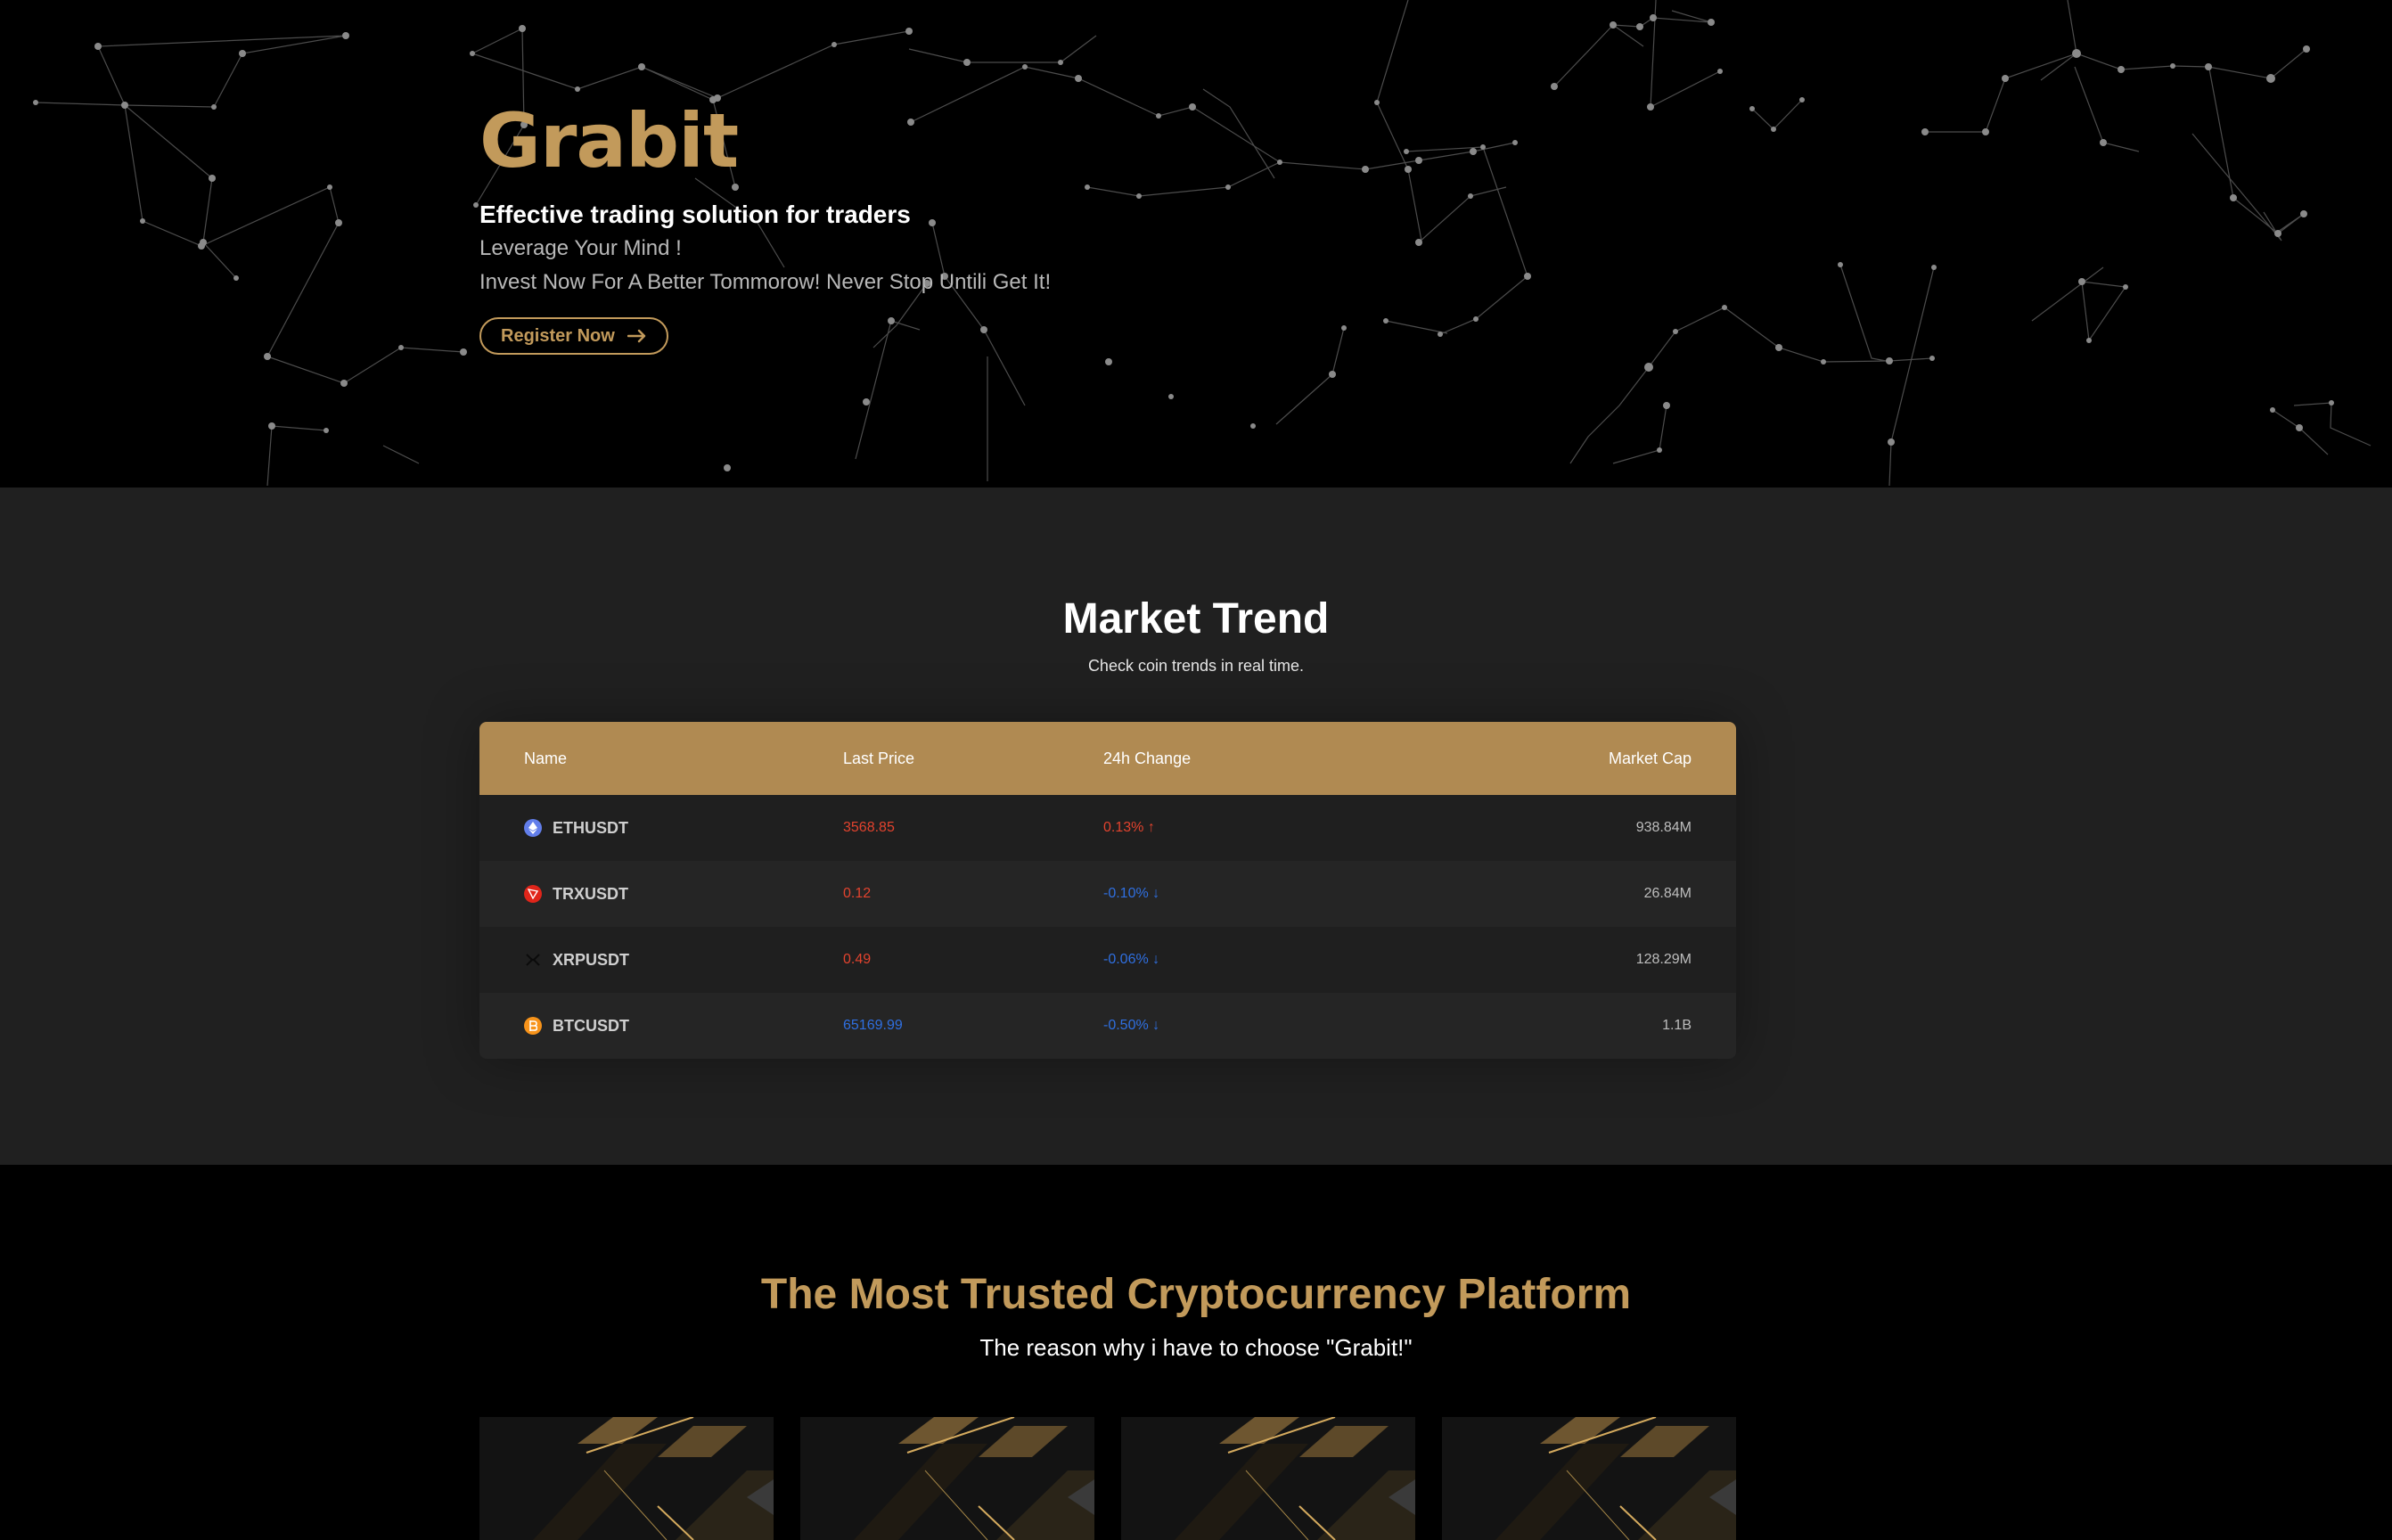 The image size is (2392, 1540). I want to click on change-24h: 0.13% ↑, so click(1129, 827).